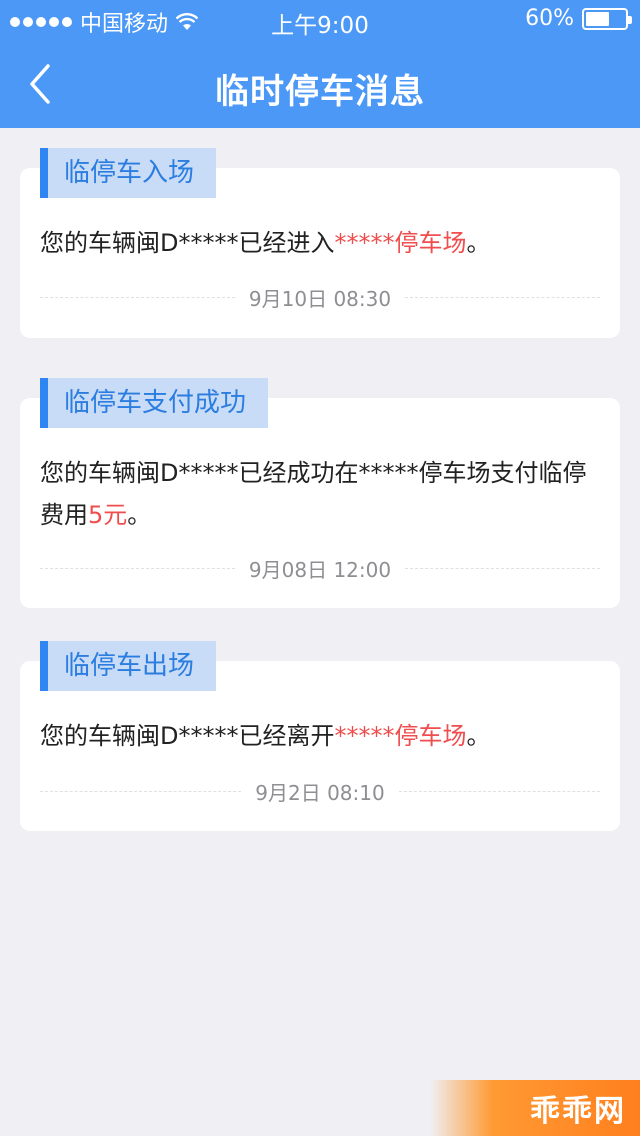  What do you see at coordinates (320, 92) in the screenshot?
I see `page-title: 临时停车消息` at bounding box center [320, 92].